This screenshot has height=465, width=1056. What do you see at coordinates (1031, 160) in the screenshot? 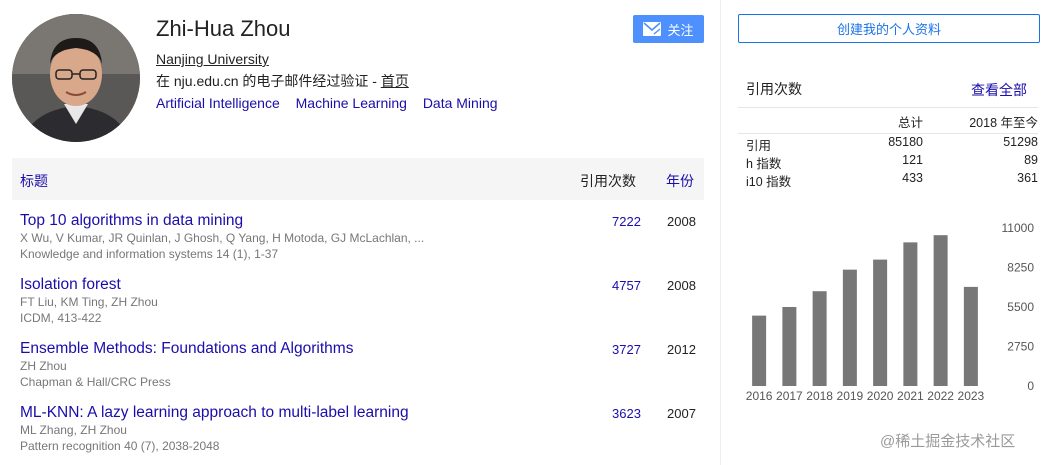
I see `stats-since: 89` at bounding box center [1031, 160].